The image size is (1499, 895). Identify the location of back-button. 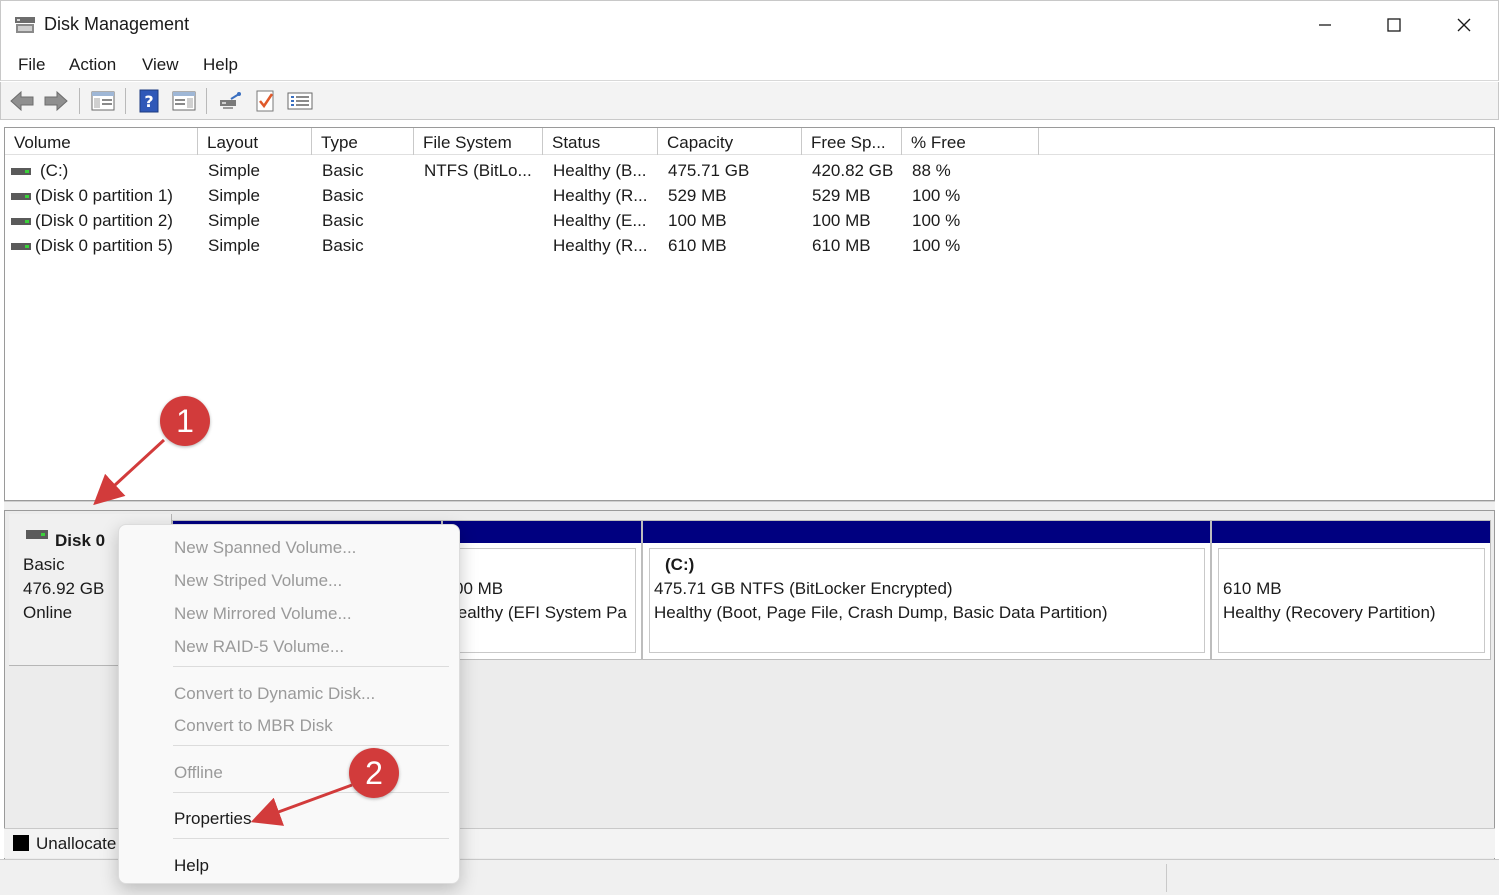
(22, 101).